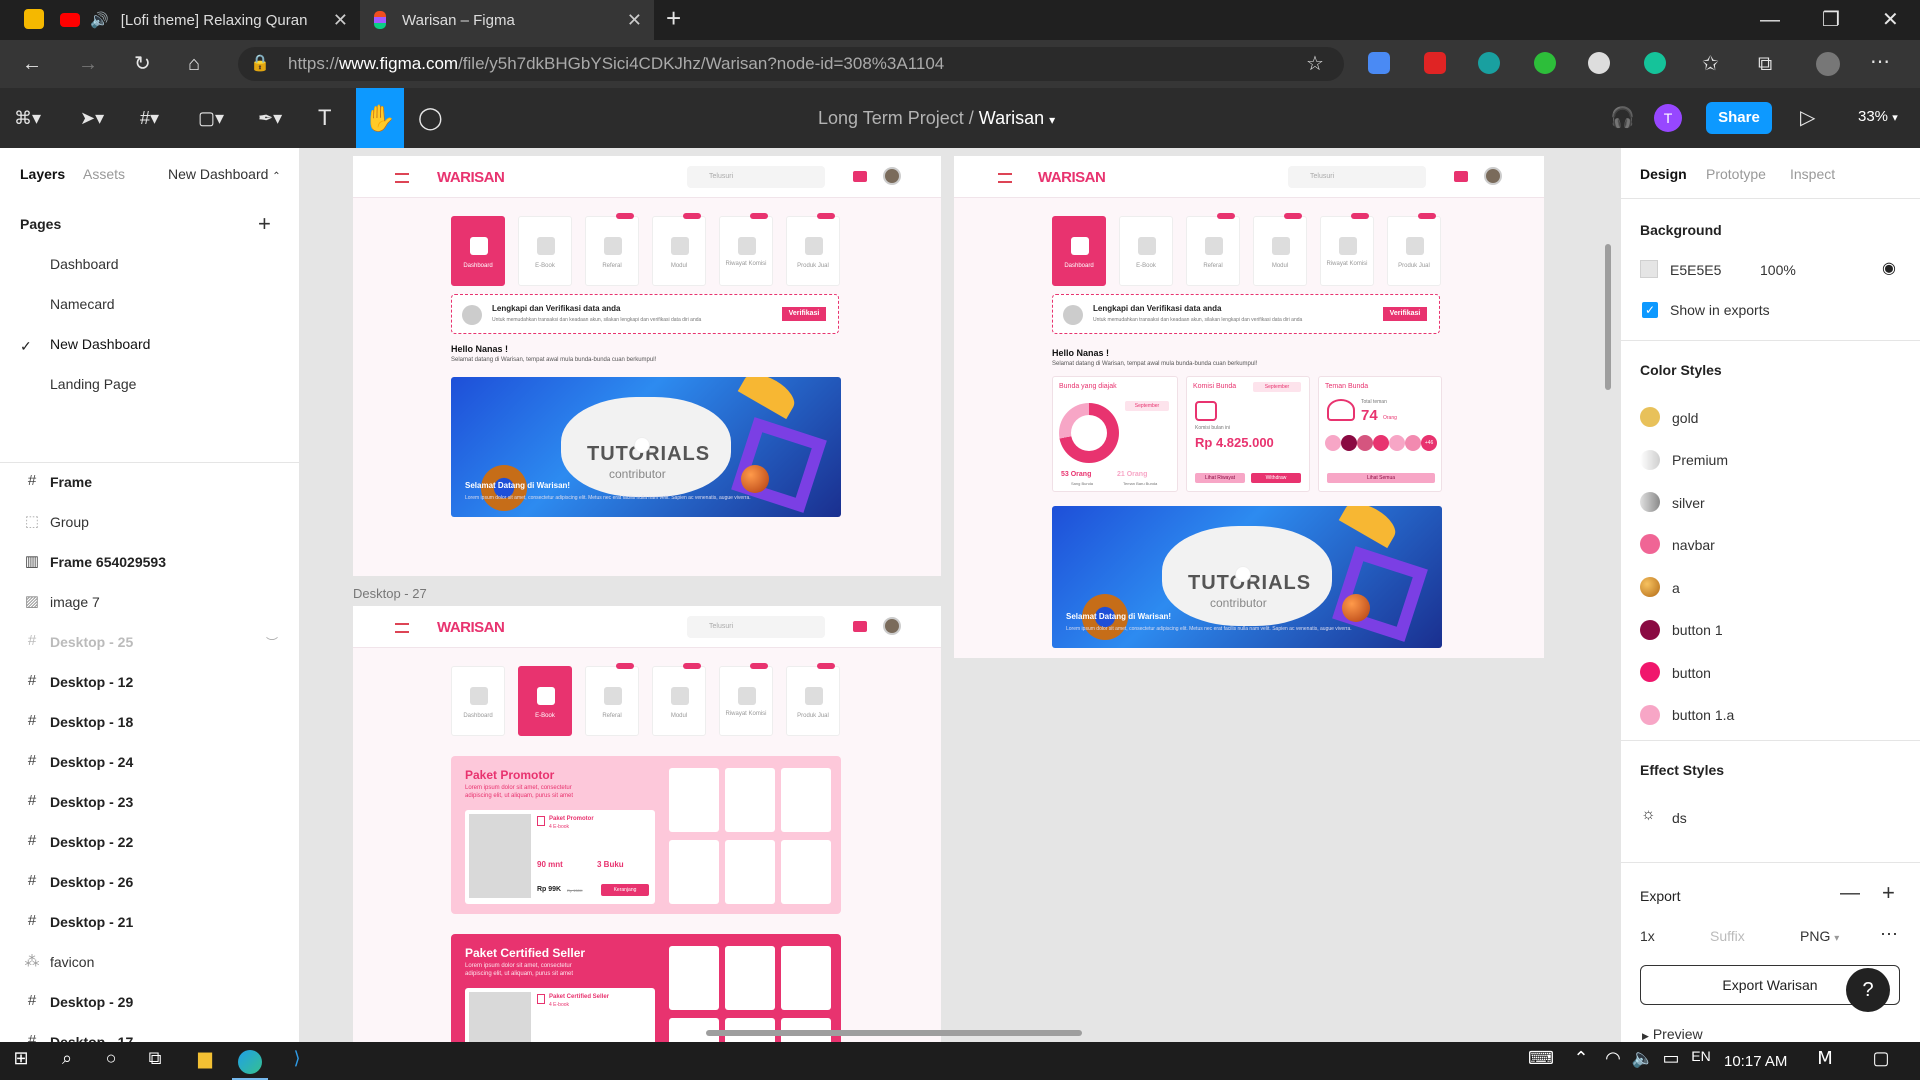 This screenshot has width=1920, height=1080. I want to click on grammarly-extension-icon, so click(1655, 63).